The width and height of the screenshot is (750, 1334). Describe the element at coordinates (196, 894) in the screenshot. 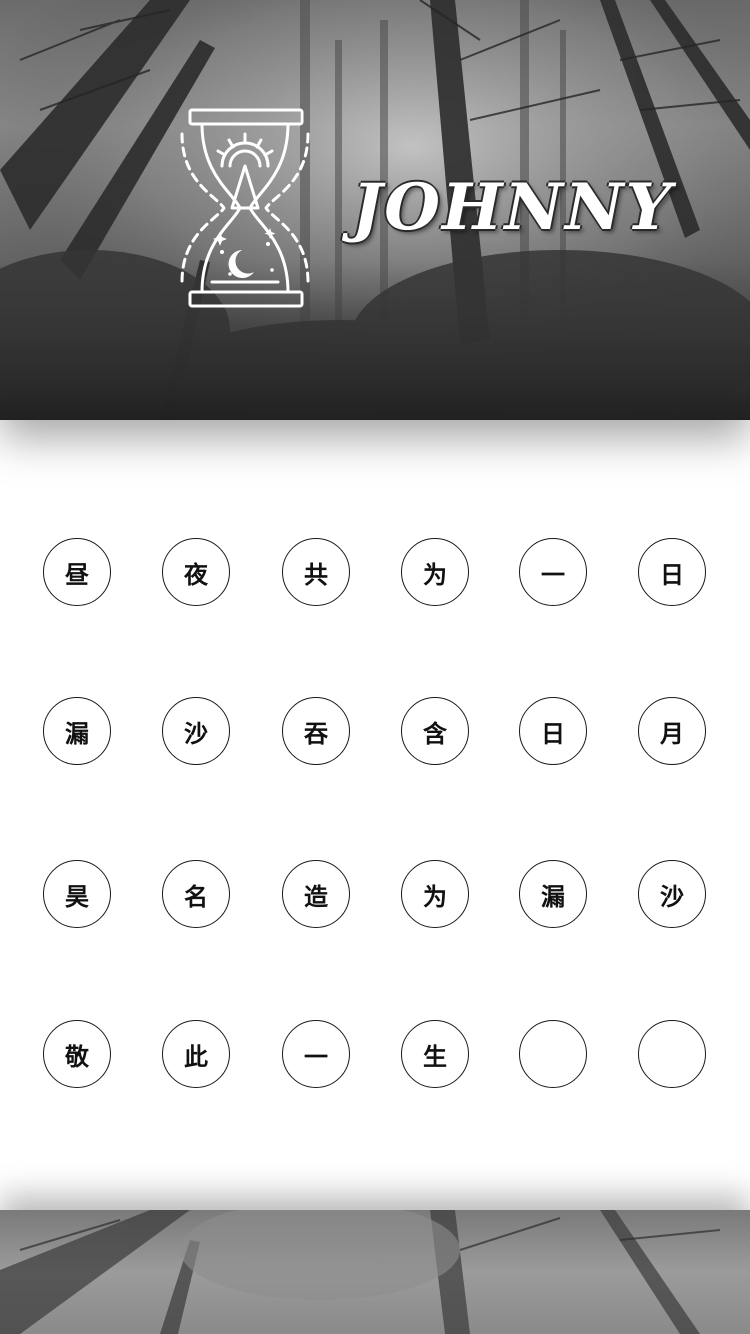

I see `character-cell: 名` at that location.